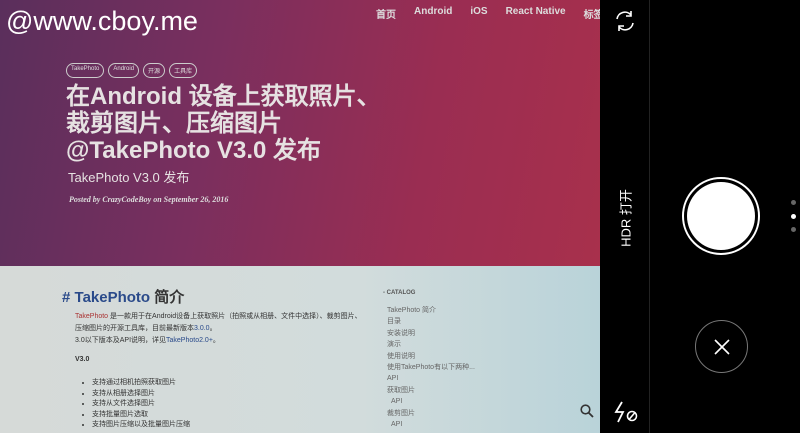 This screenshot has width=800, height=433. I want to click on flash-off-icon, so click(627, 412).